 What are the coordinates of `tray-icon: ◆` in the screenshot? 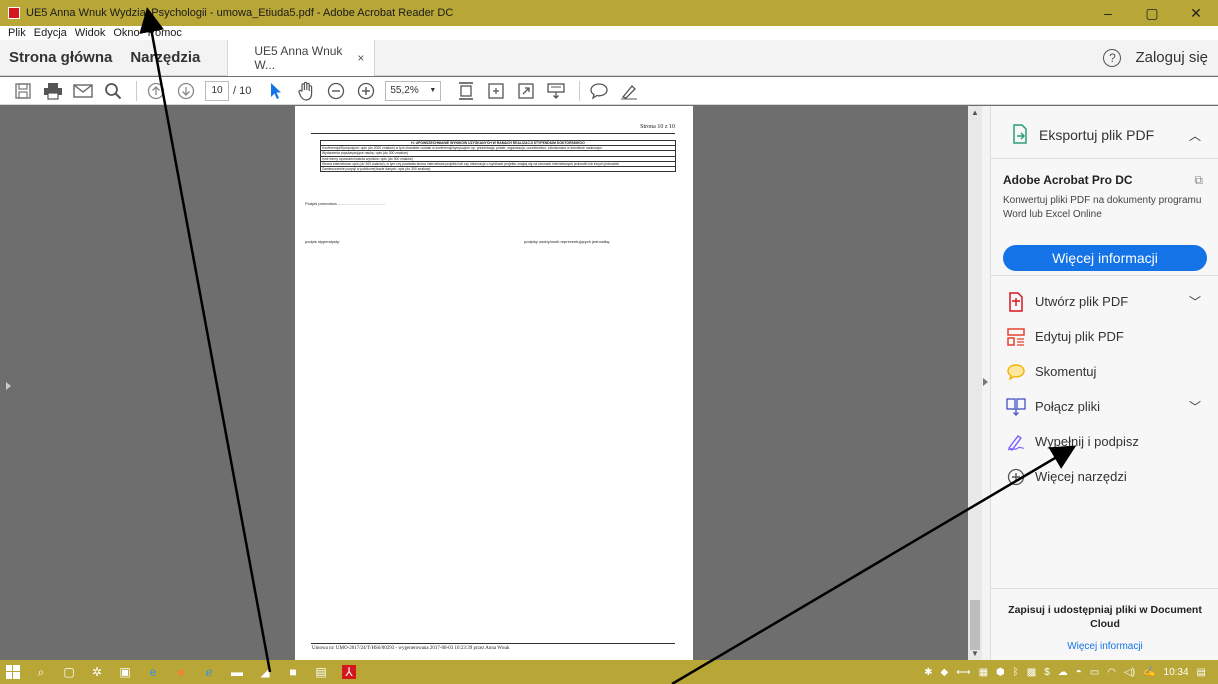 It's located at (945, 672).